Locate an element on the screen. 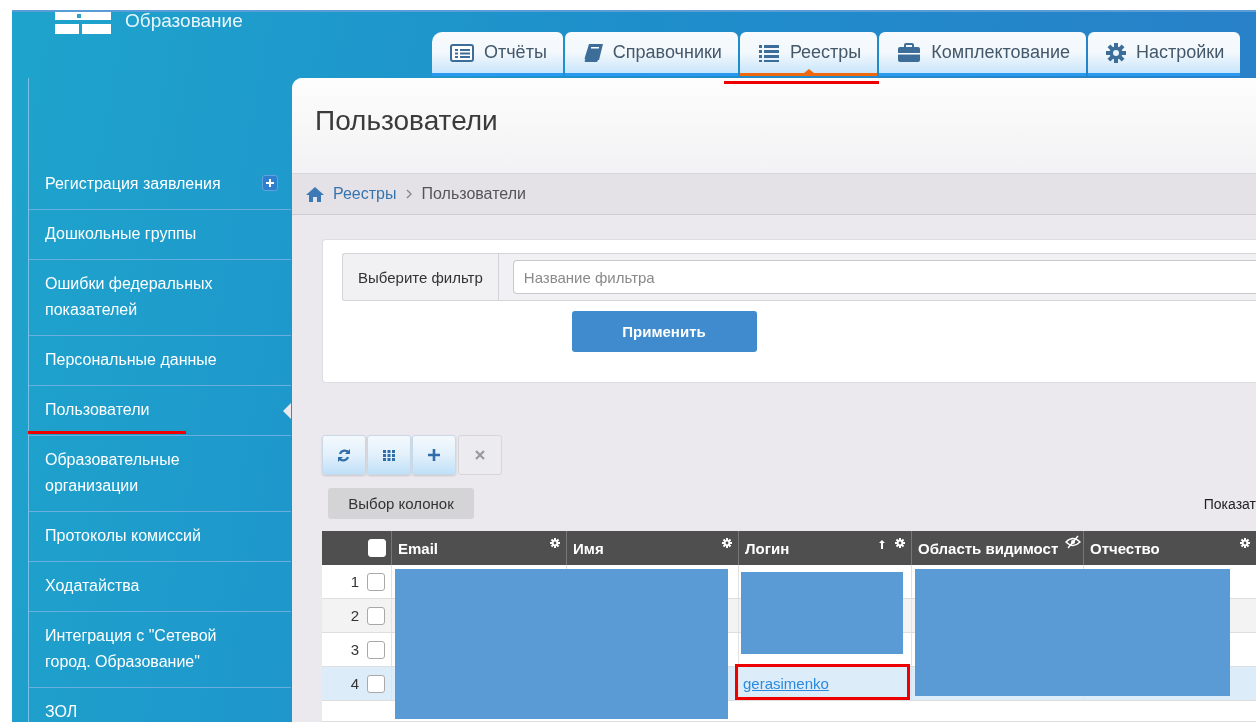  row-number: 1 is located at coordinates (354, 581).